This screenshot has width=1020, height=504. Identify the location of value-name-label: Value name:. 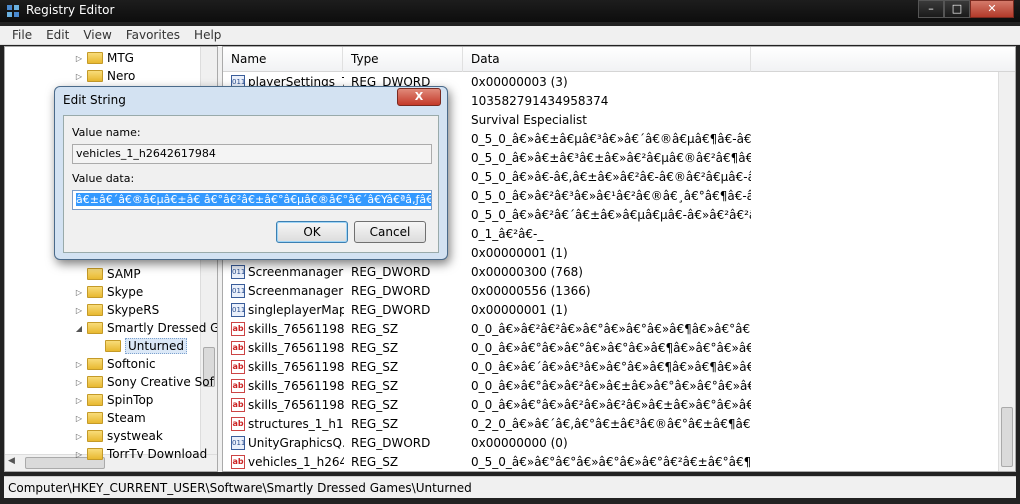
(106, 132).